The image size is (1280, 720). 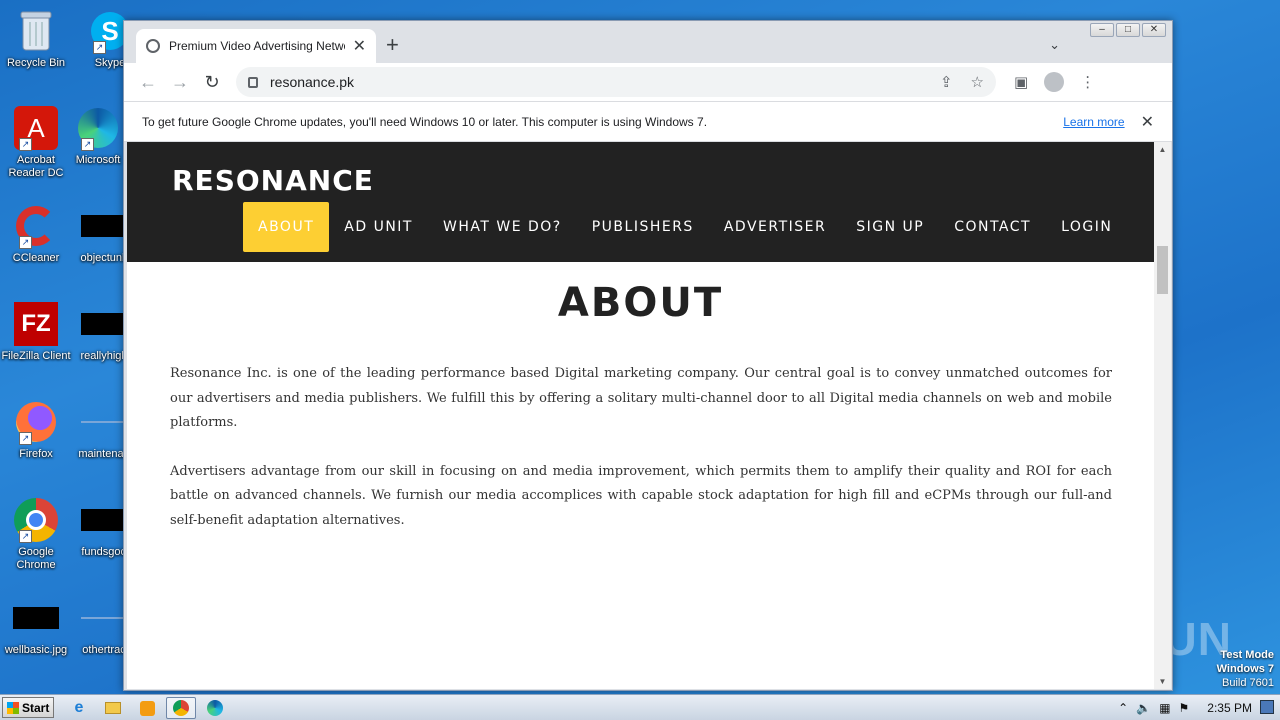 What do you see at coordinates (977, 82) in the screenshot?
I see `bookmark-star-icon: ☆` at bounding box center [977, 82].